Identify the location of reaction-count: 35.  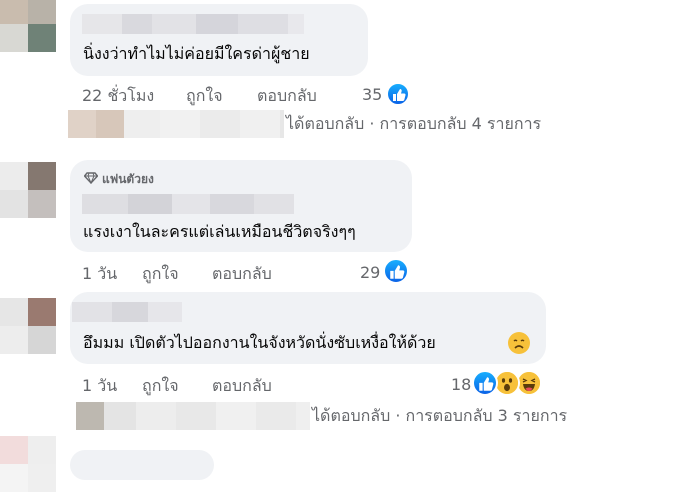
(372, 94).